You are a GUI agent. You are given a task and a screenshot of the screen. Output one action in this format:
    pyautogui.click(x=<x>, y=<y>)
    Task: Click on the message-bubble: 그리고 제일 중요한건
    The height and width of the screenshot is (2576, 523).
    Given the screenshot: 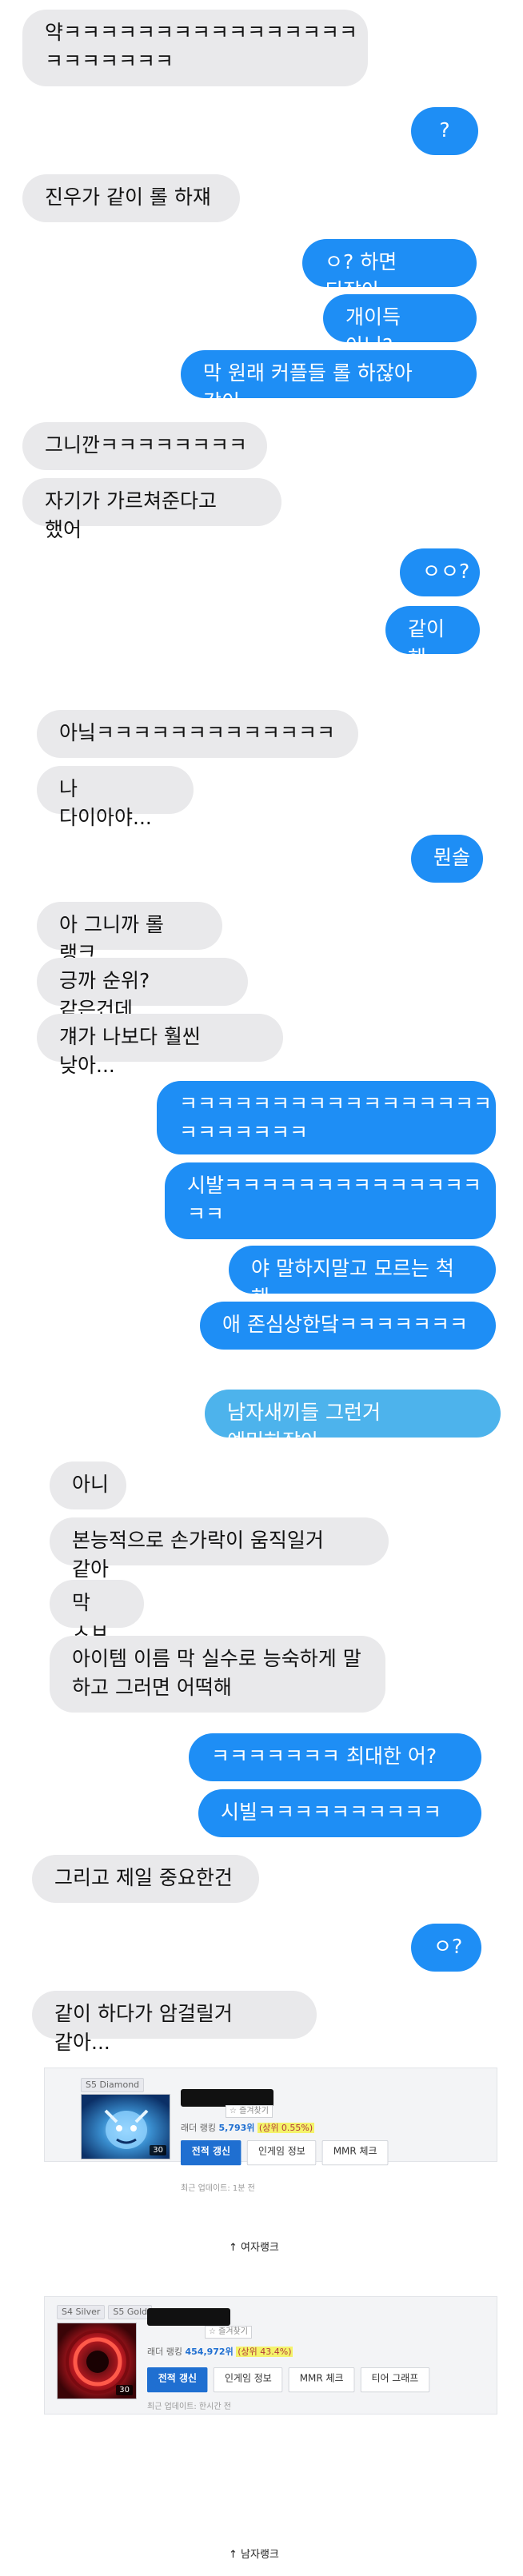 What is the action you would take?
    pyautogui.click(x=145, y=1879)
    